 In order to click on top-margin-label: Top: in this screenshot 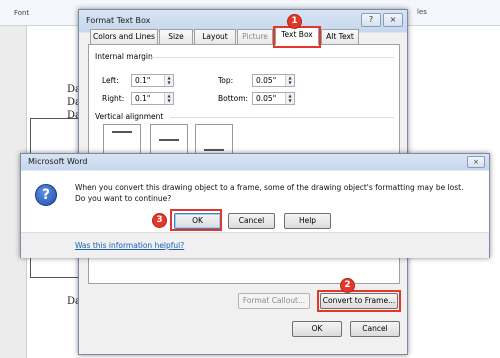, I will do `click(226, 80)`.